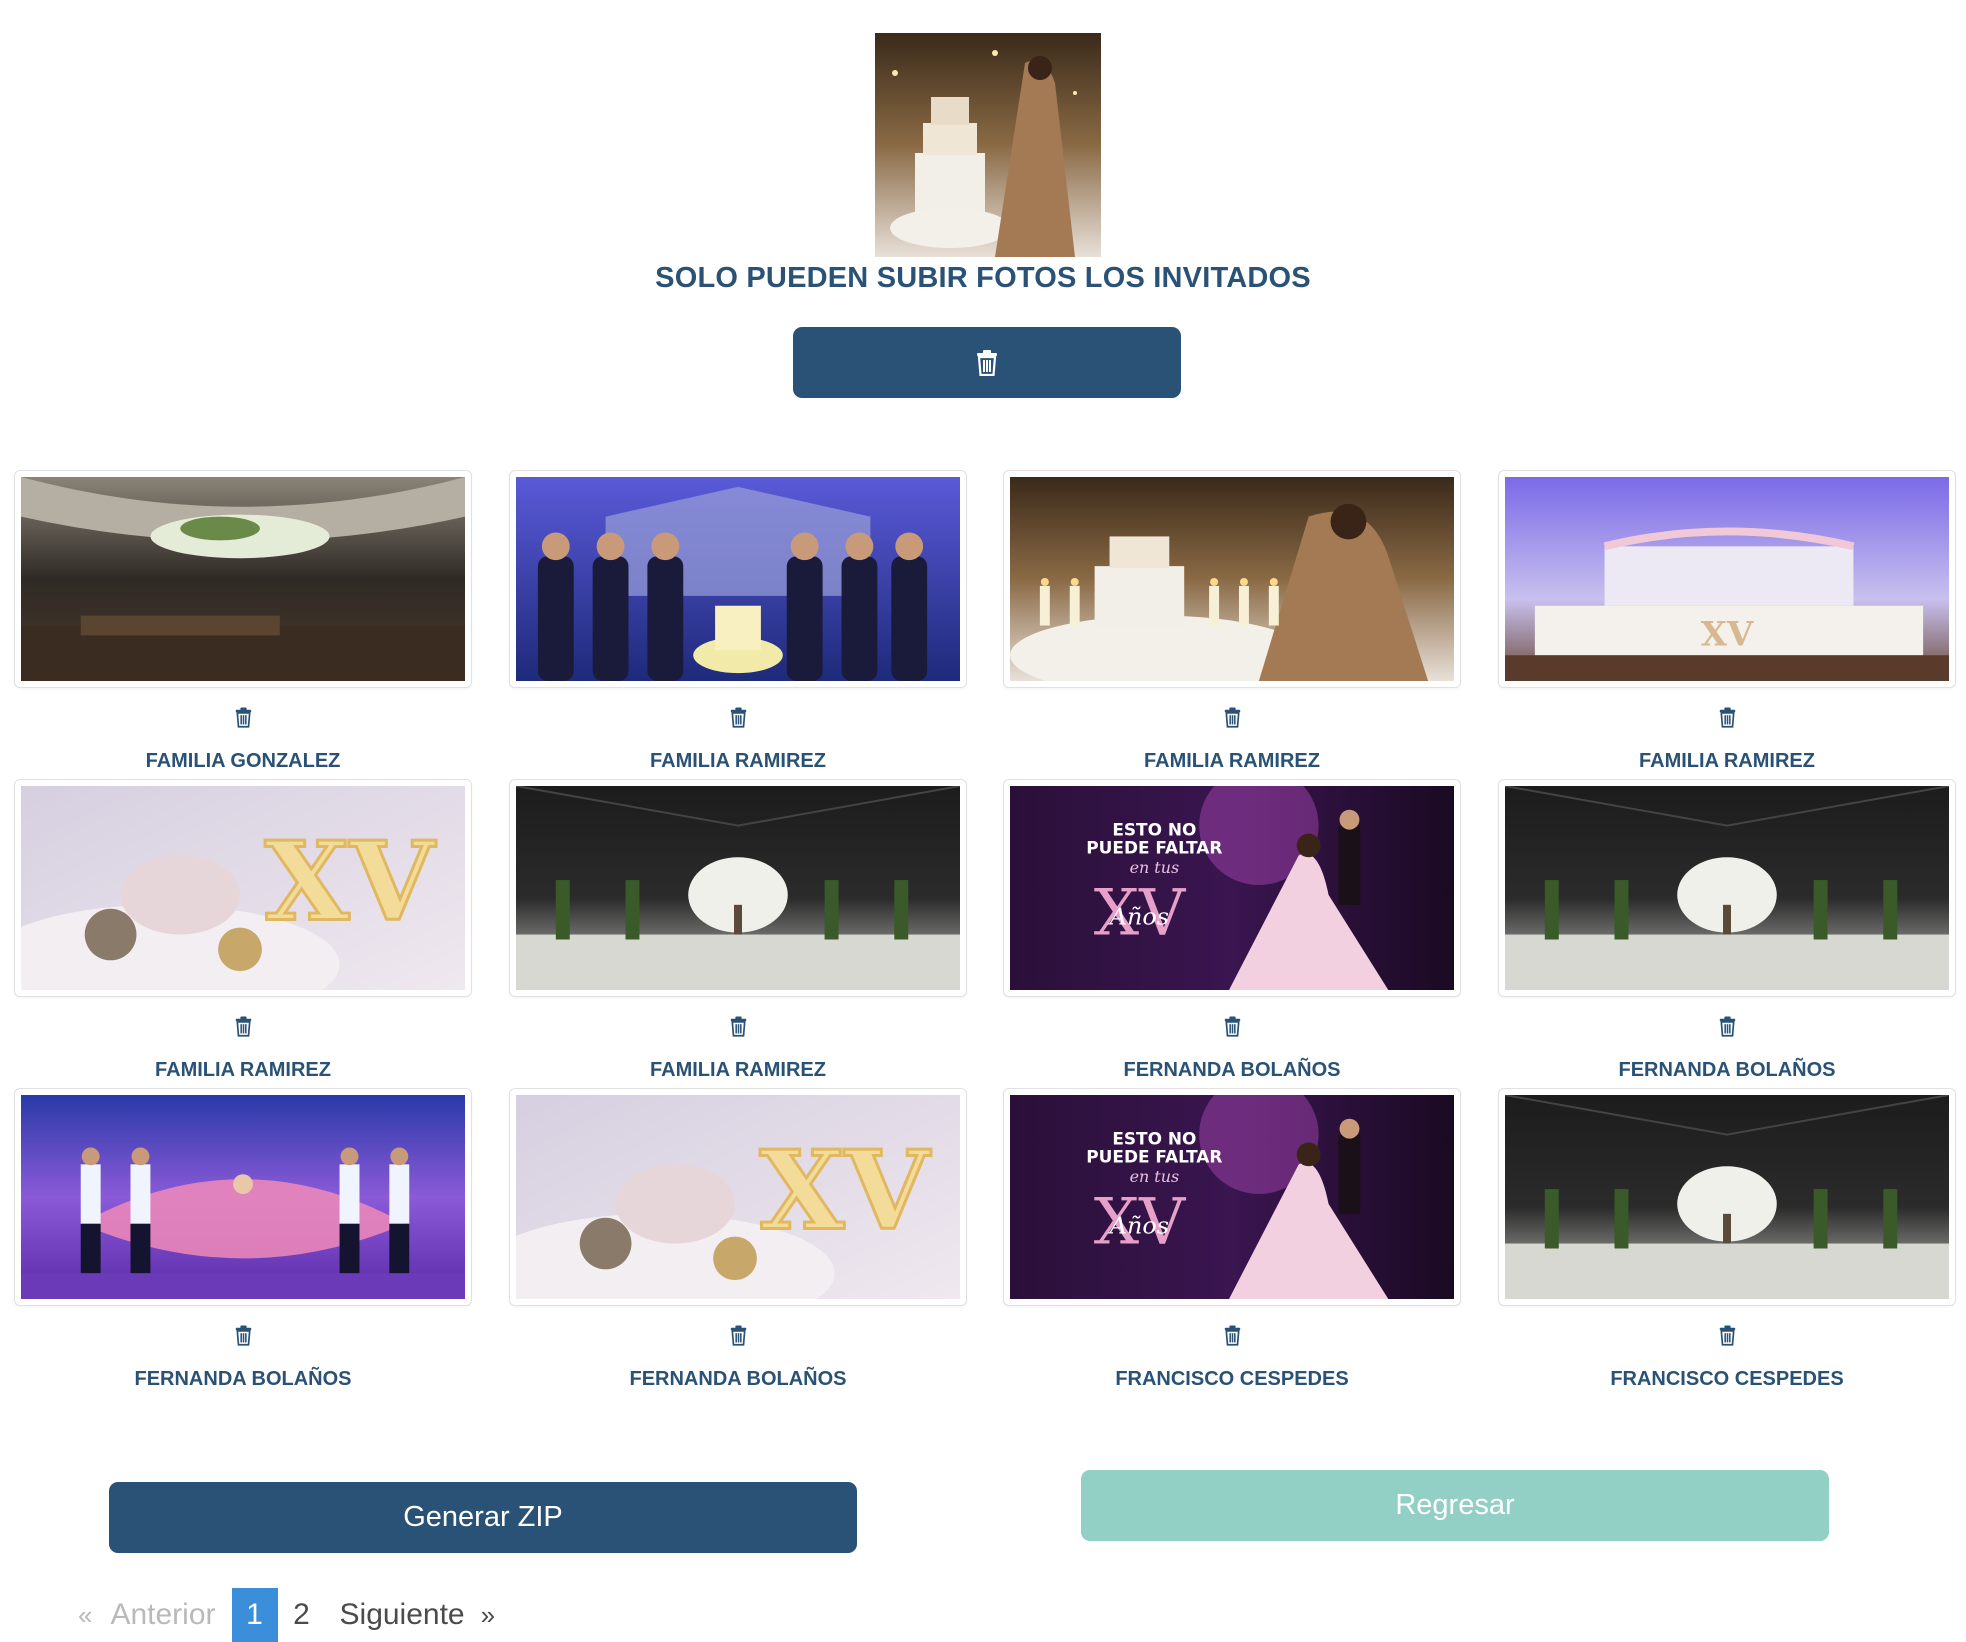 Image resolution: width=1966 pixels, height=1642 pixels. Describe the element at coordinates (488, 1615) in the screenshot. I see `pagination-next-arrow: »` at that location.